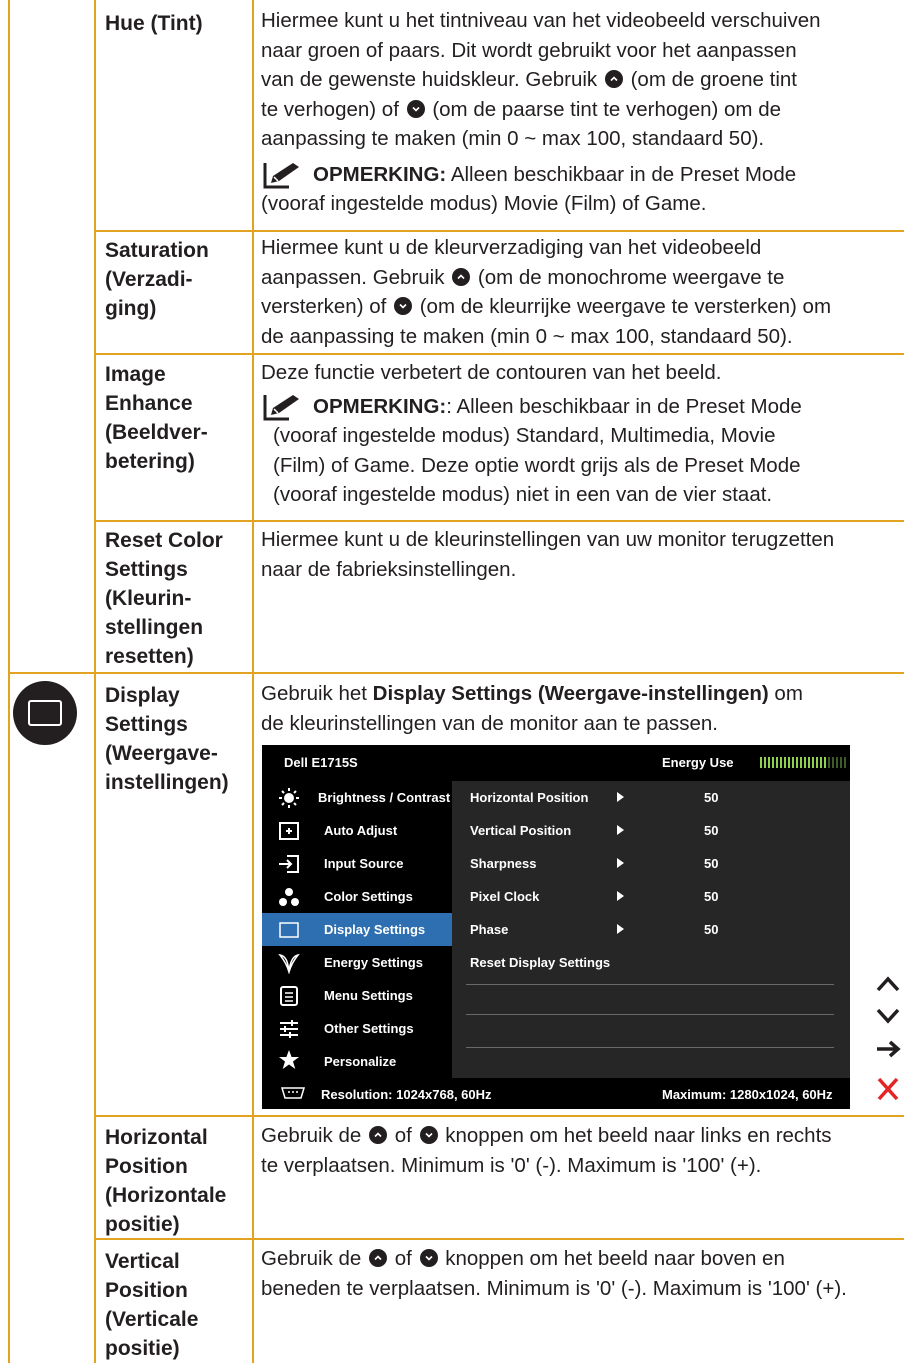 This screenshot has height=1363, width=904. What do you see at coordinates (175, 1305) in the screenshot?
I see `setting-name-vertical-position: Vertical Position (Verticale positie)` at bounding box center [175, 1305].